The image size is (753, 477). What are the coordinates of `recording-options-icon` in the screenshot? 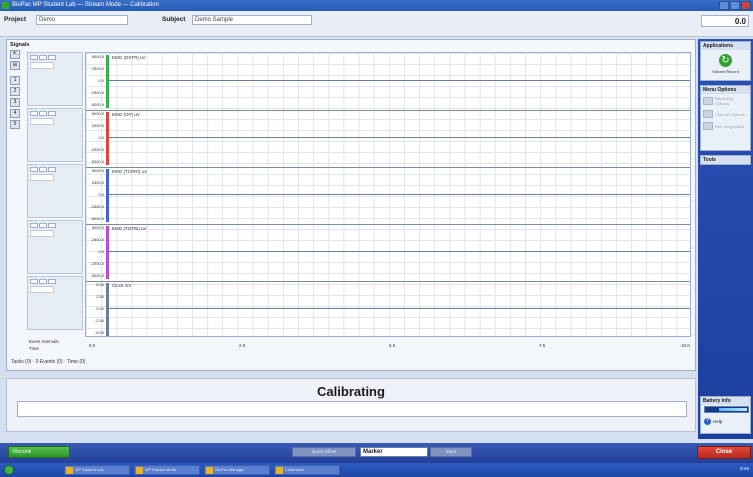 It's located at (708, 101).